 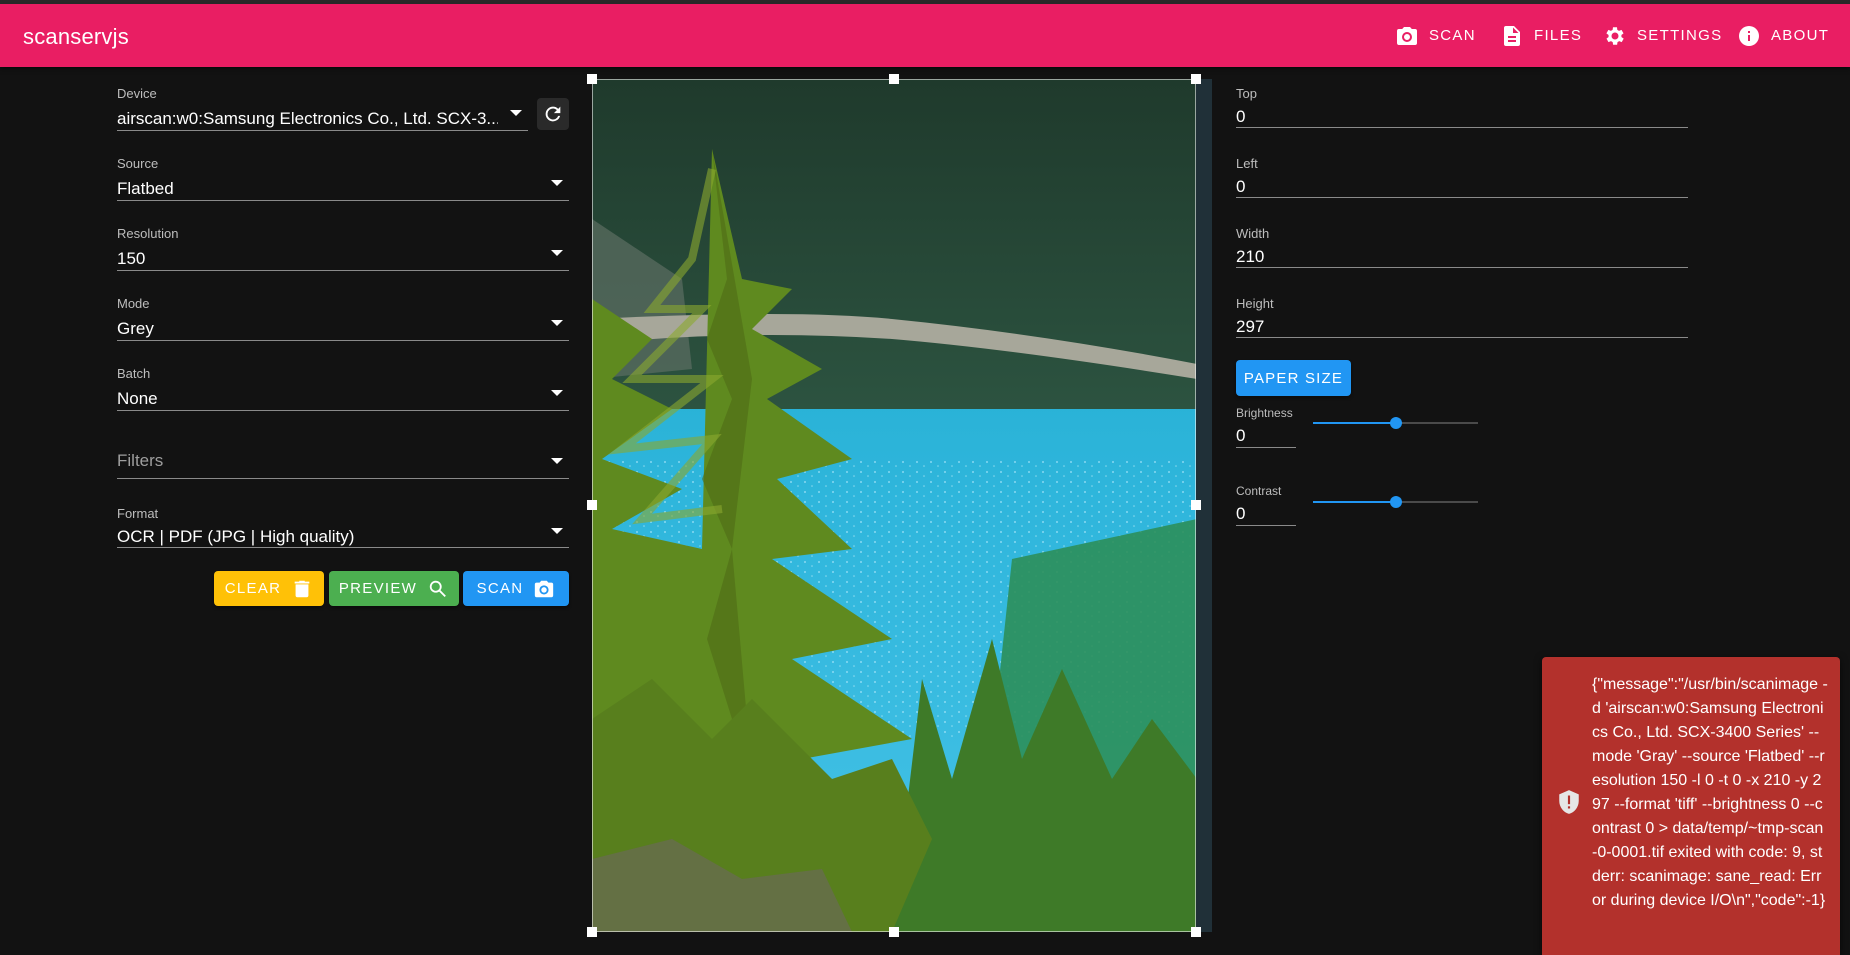 What do you see at coordinates (1462, 127) in the screenshot?
I see `top-underline` at bounding box center [1462, 127].